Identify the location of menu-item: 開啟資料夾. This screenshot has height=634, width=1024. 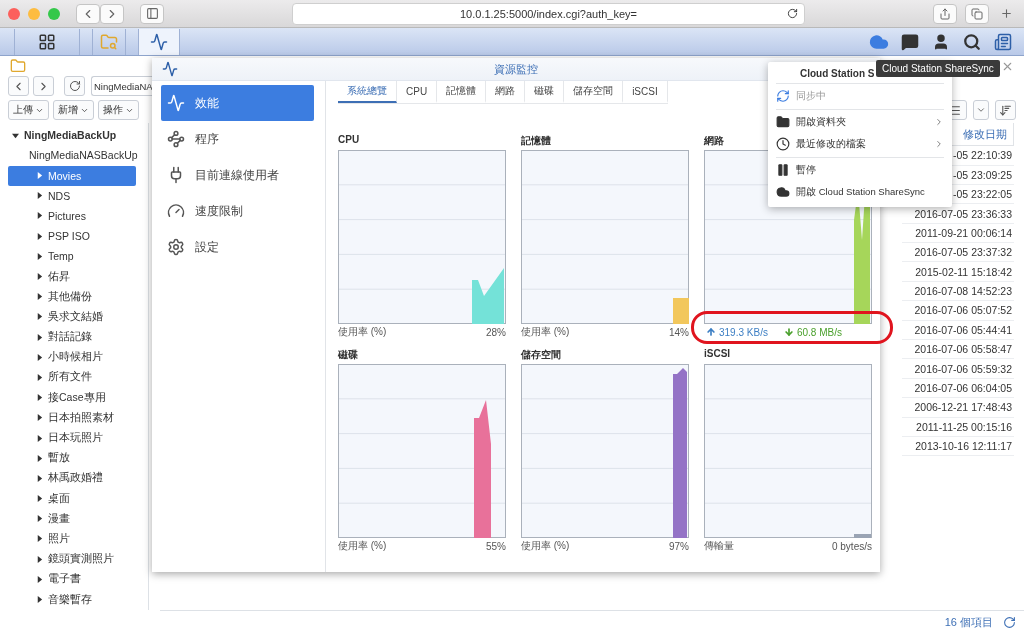
(860, 122).